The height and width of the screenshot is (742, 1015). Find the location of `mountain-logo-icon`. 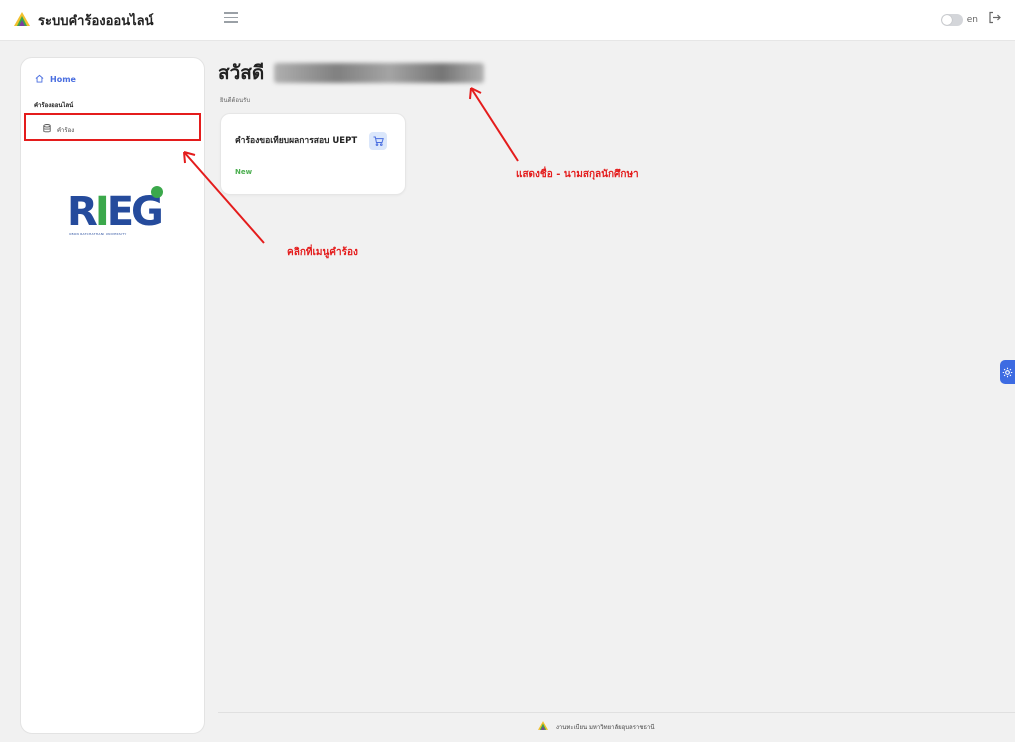

mountain-logo-icon is located at coordinates (543, 726).